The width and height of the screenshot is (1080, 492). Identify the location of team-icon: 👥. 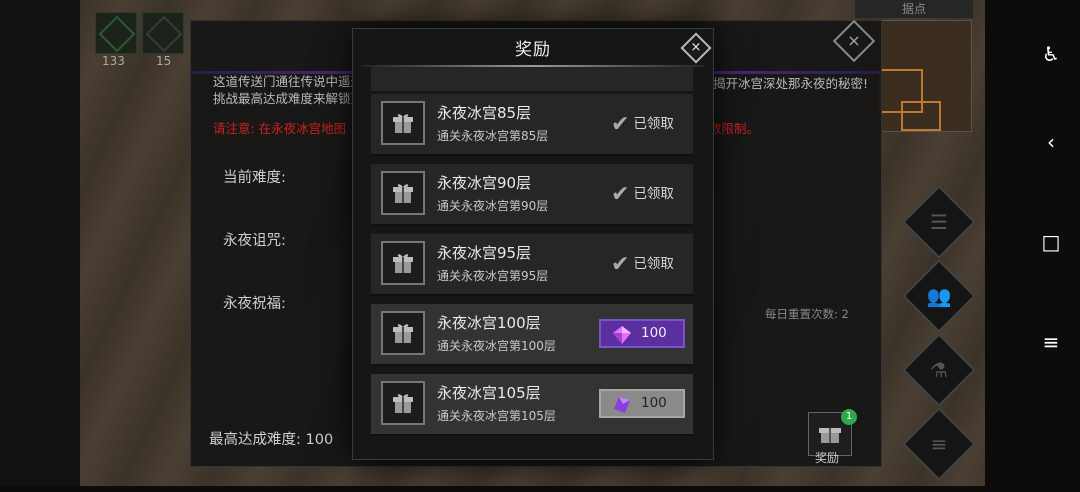
(939, 296).